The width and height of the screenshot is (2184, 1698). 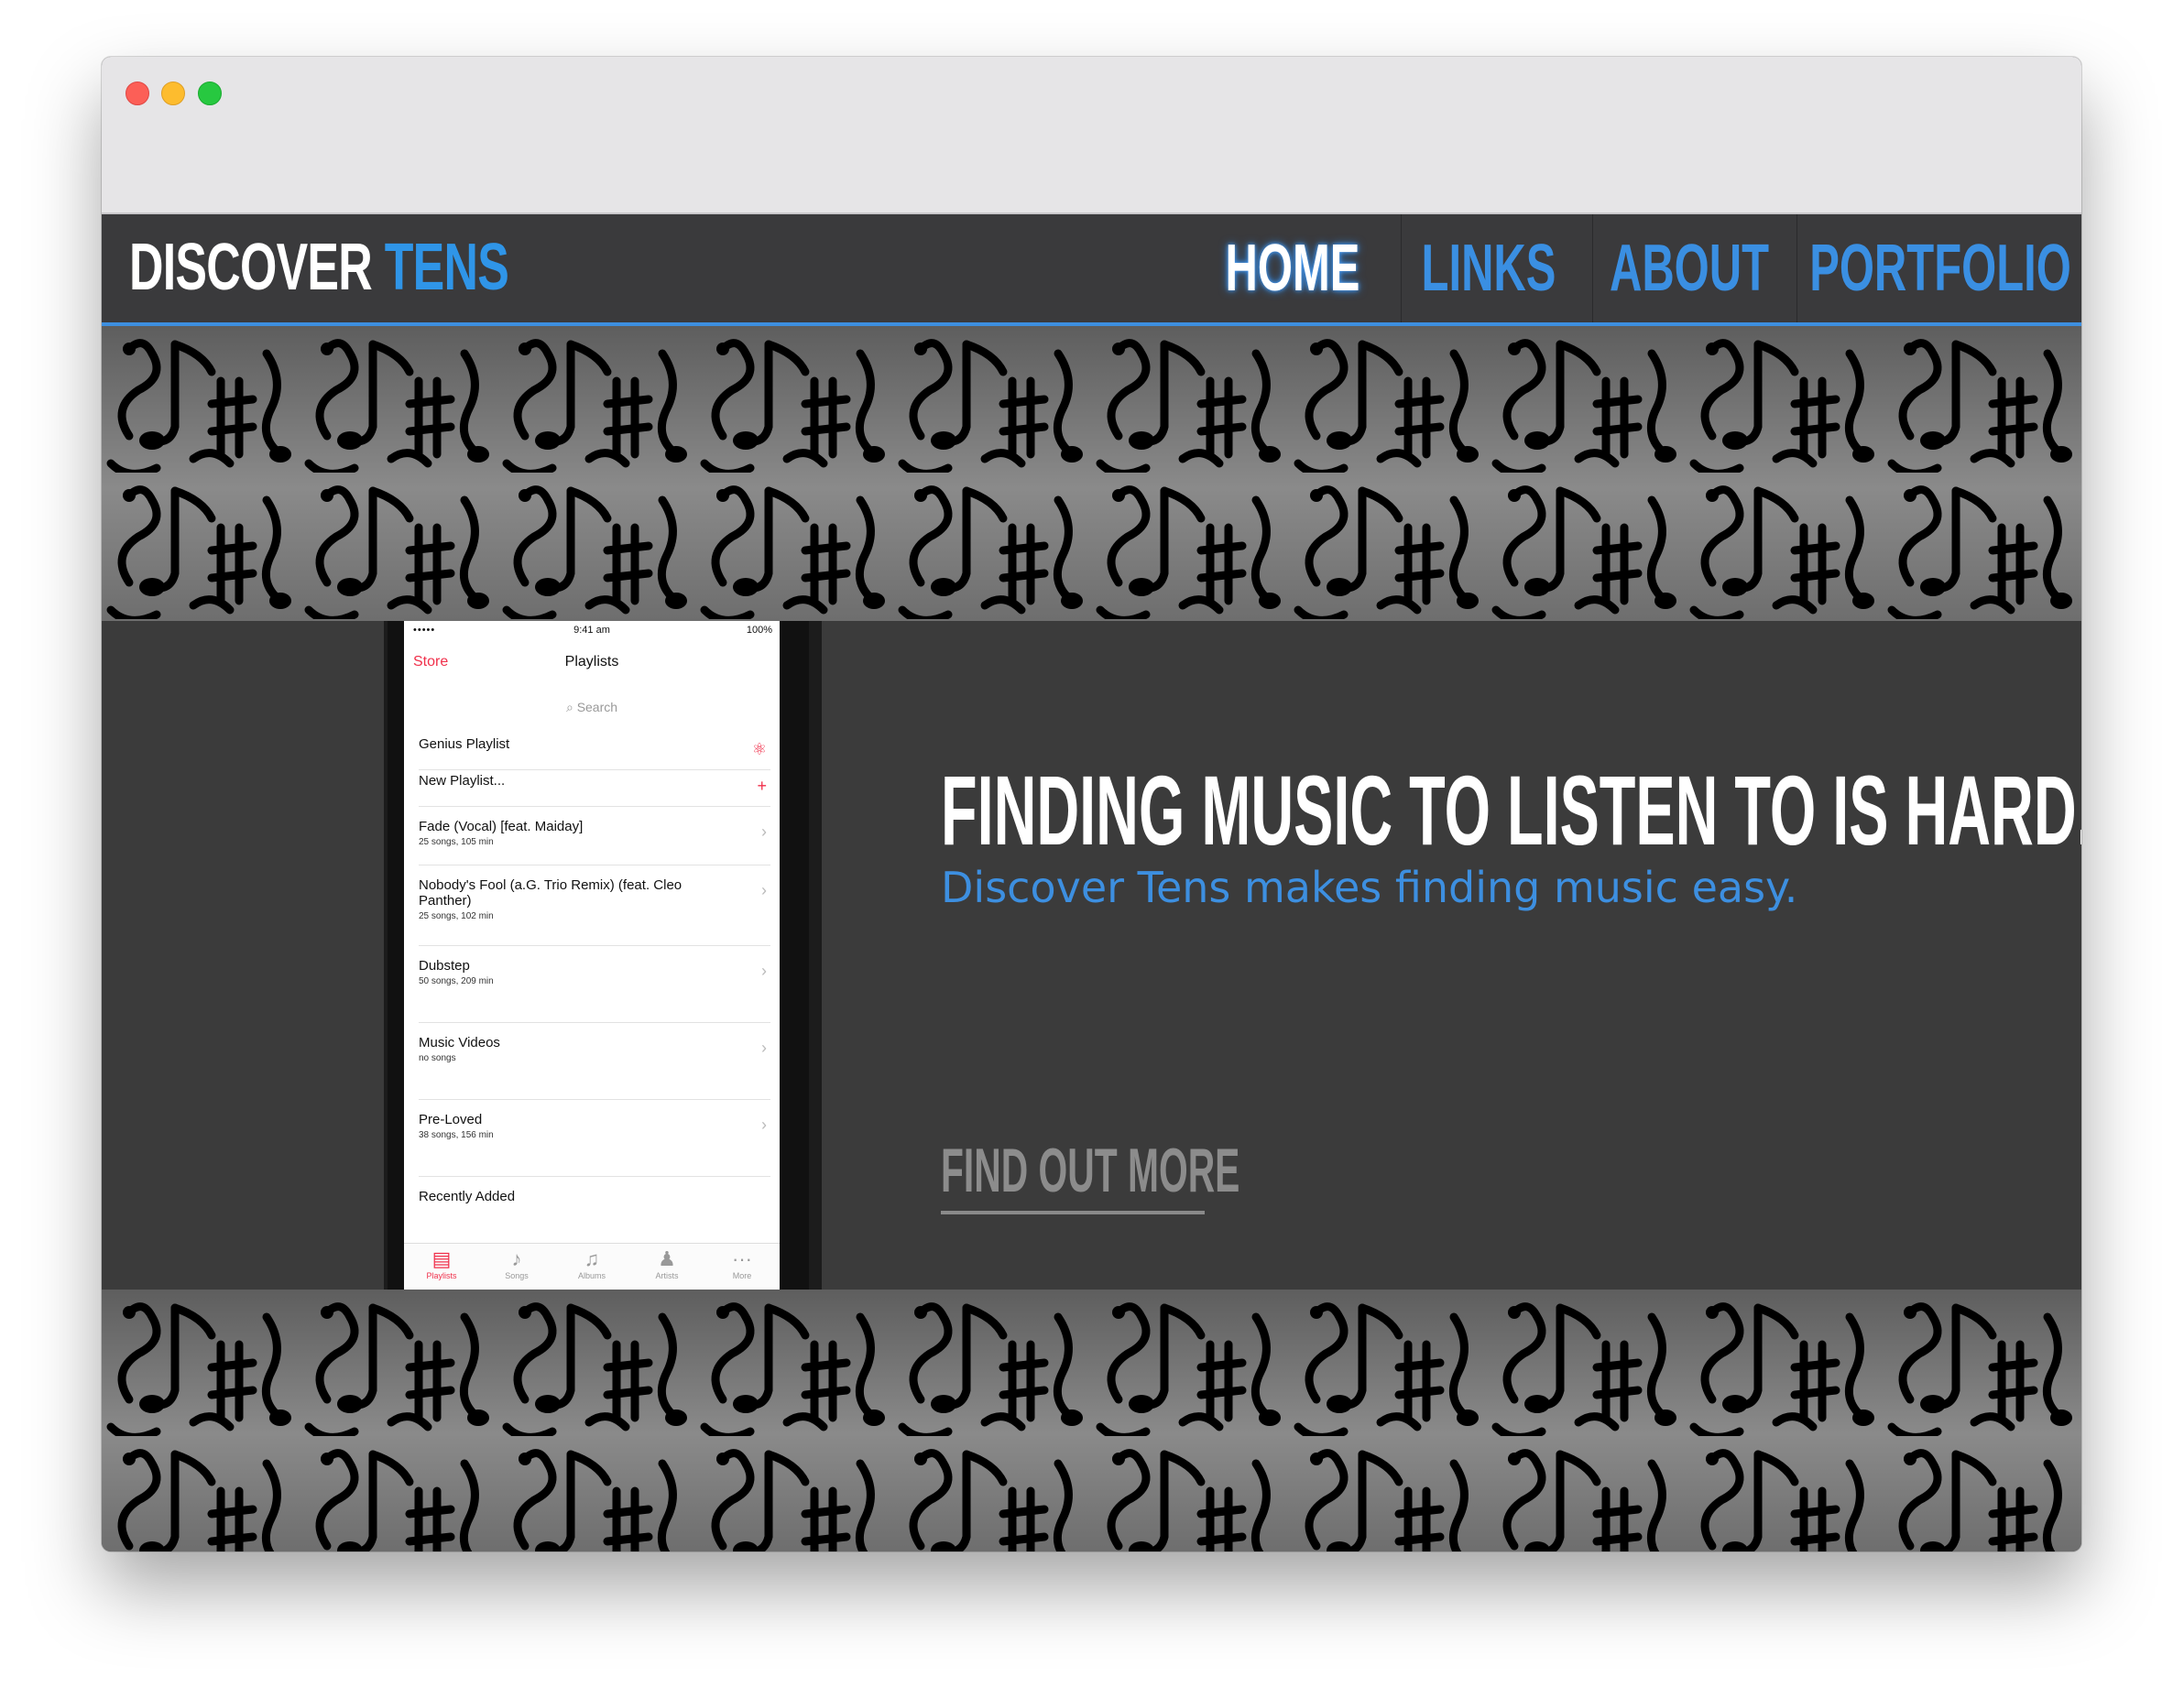 I want to click on album-icon: ♫, so click(x=592, y=1258).